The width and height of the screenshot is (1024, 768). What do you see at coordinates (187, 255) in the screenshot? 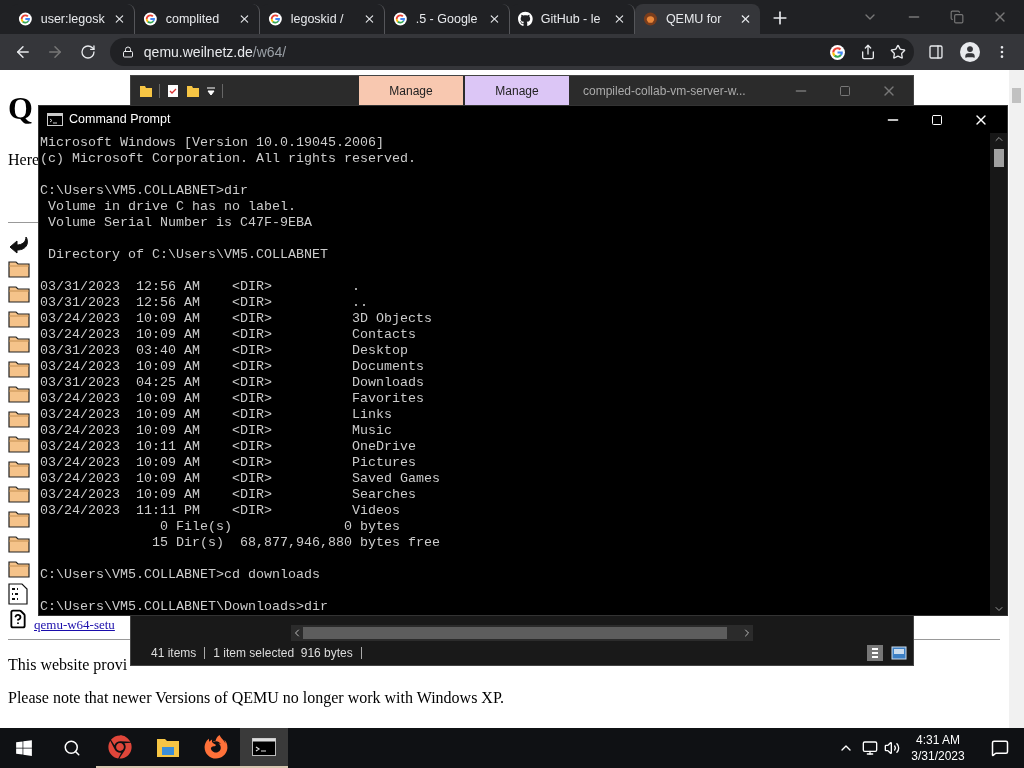
I see `console-line: Directory of C:\Users\VM5.COLLABNET` at bounding box center [187, 255].